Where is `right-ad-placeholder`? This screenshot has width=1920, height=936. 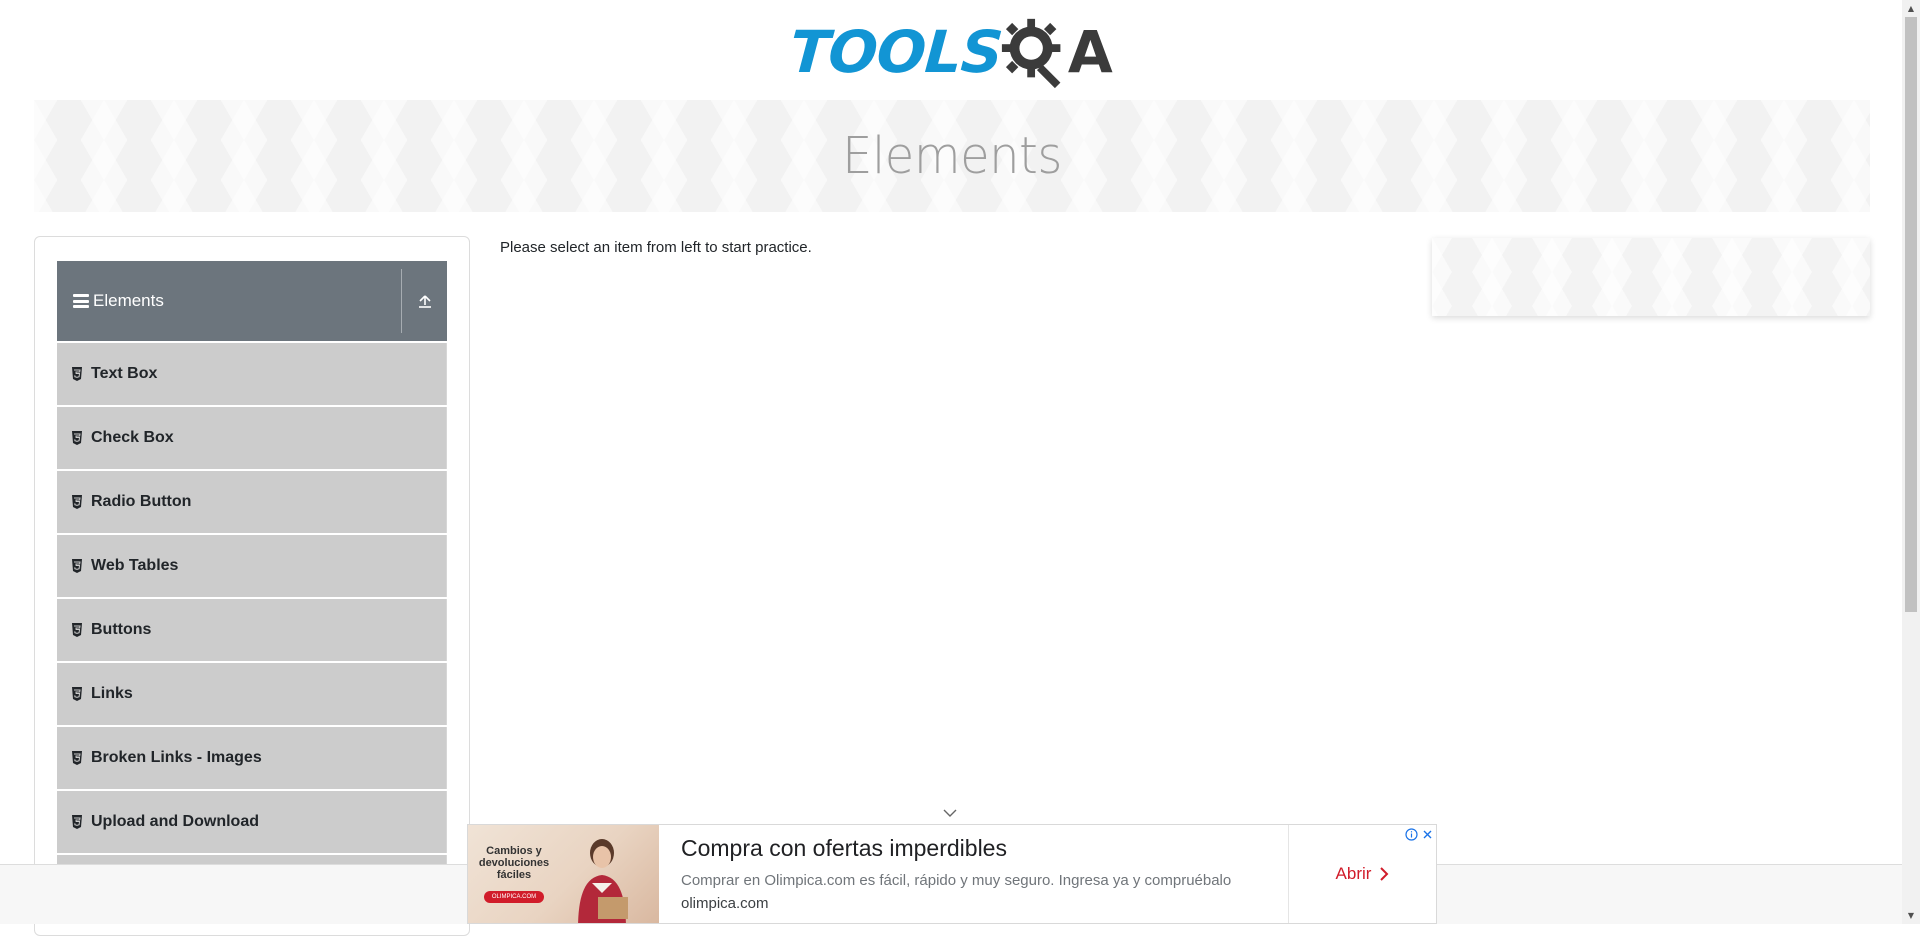
right-ad-placeholder is located at coordinates (1651, 277).